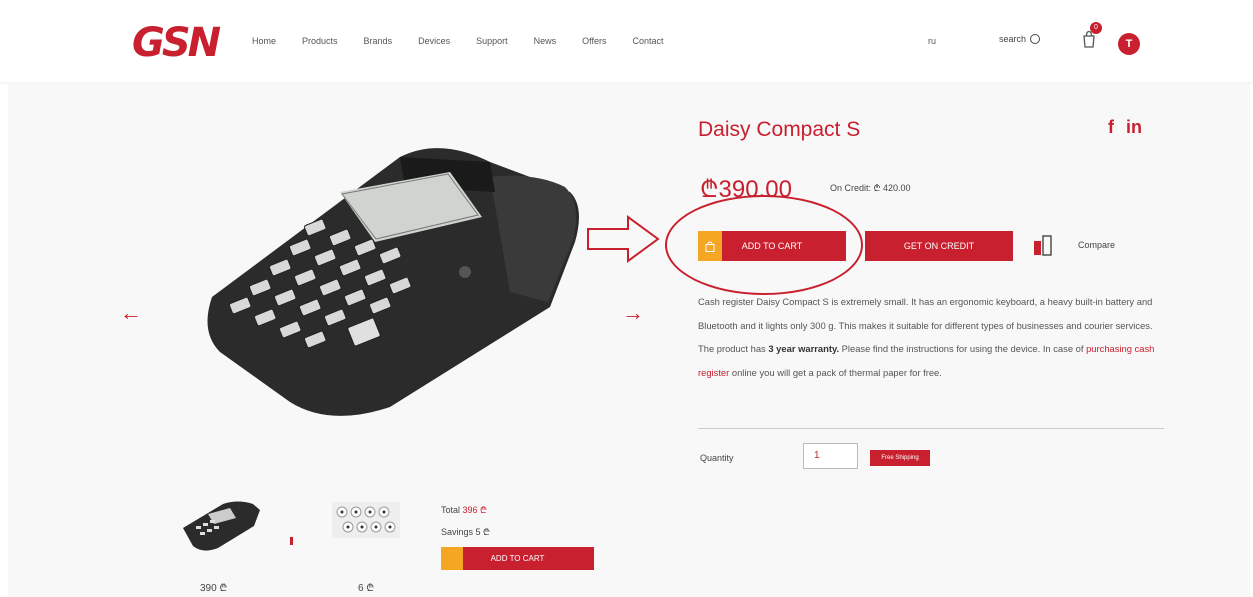 Image resolution: width=1253 pixels, height=597 pixels. What do you see at coordinates (131, 313) in the screenshot?
I see `prev-image-arrow-icon: ←` at bounding box center [131, 313].